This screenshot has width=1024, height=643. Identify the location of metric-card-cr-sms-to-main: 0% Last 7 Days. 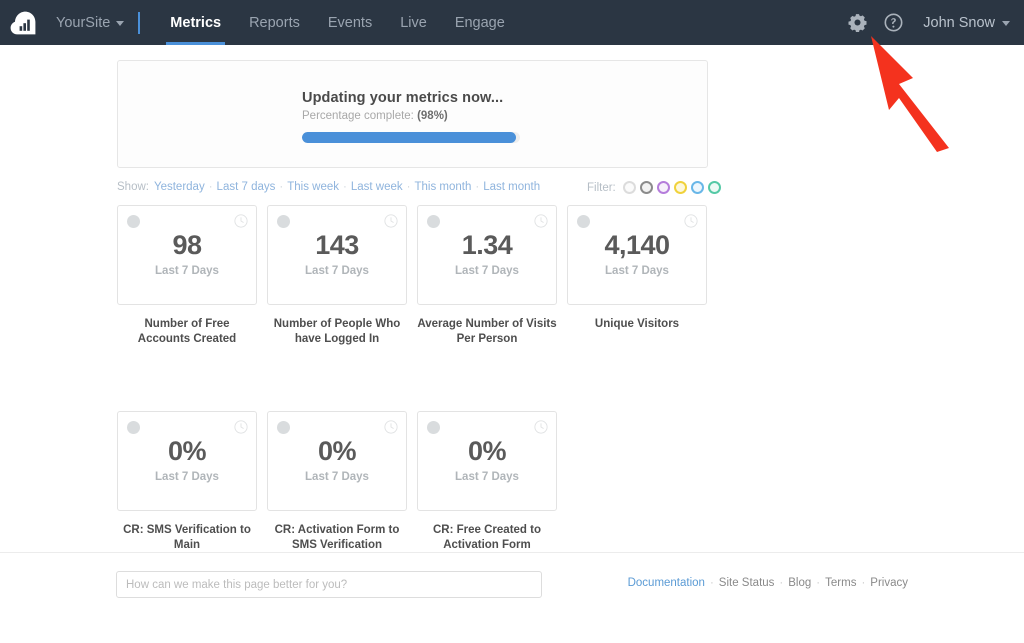
(187, 461).